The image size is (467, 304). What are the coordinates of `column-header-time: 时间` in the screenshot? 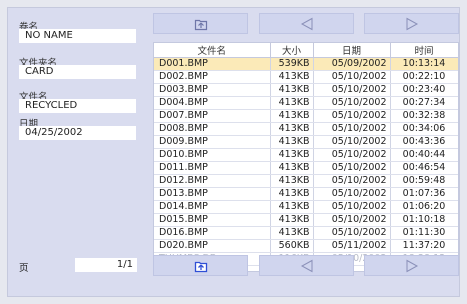 It's located at (424, 50).